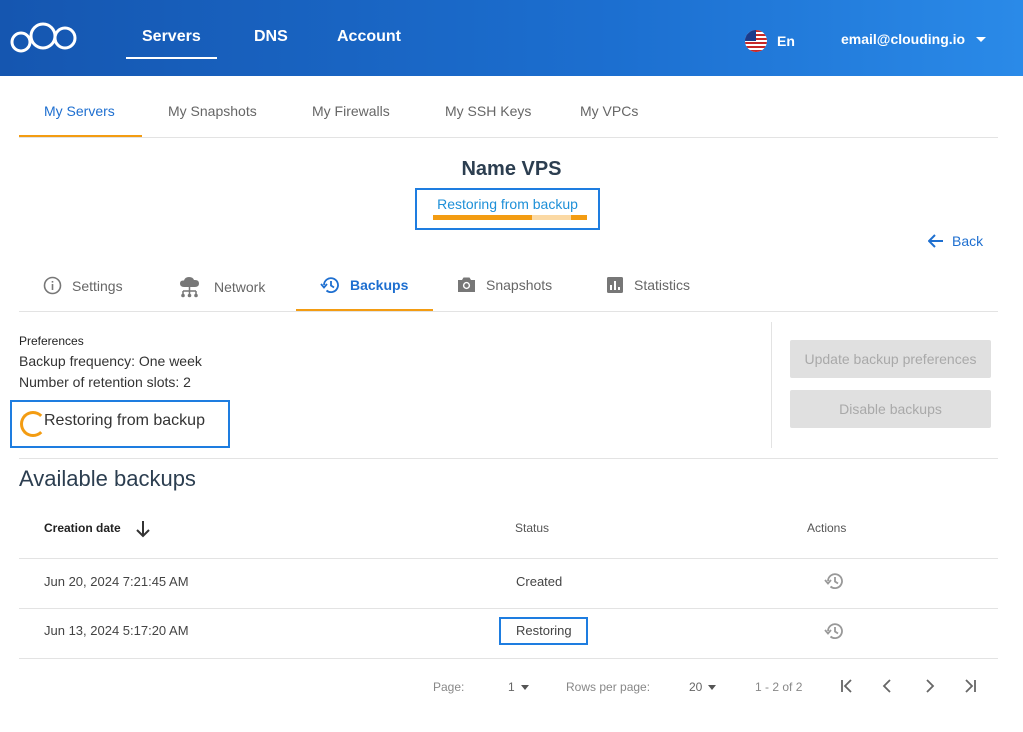 This screenshot has height=732, width=1023. What do you see at coordinates (51, 341) in the screenshot?
I see `preferences-label: Preferences` at bounding box center [51, 341].